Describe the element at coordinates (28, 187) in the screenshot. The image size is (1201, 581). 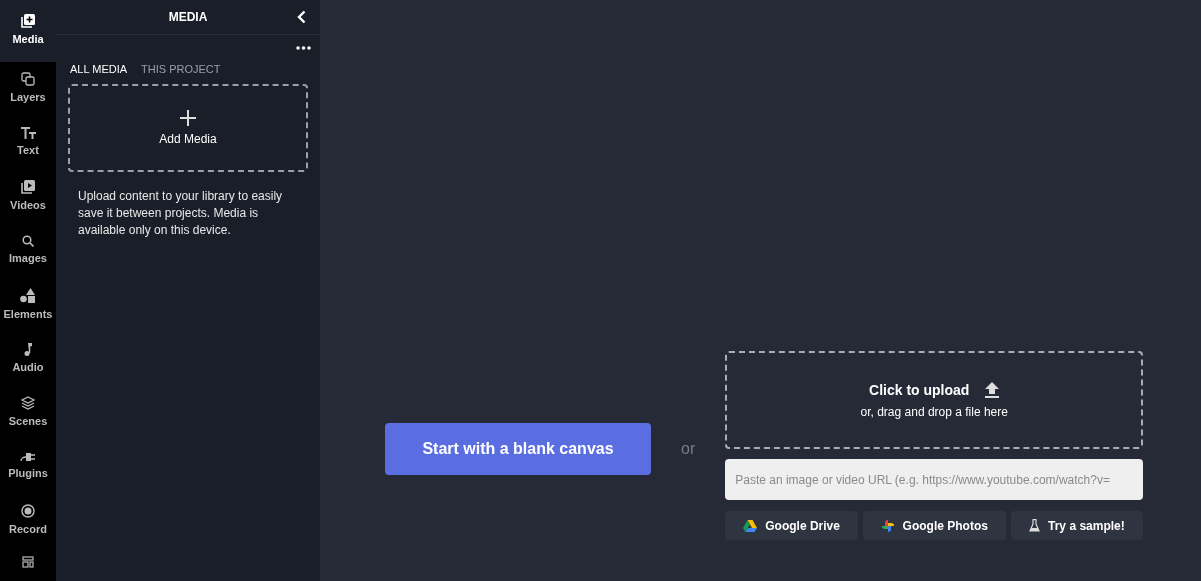
I see `video-icon` at that location.